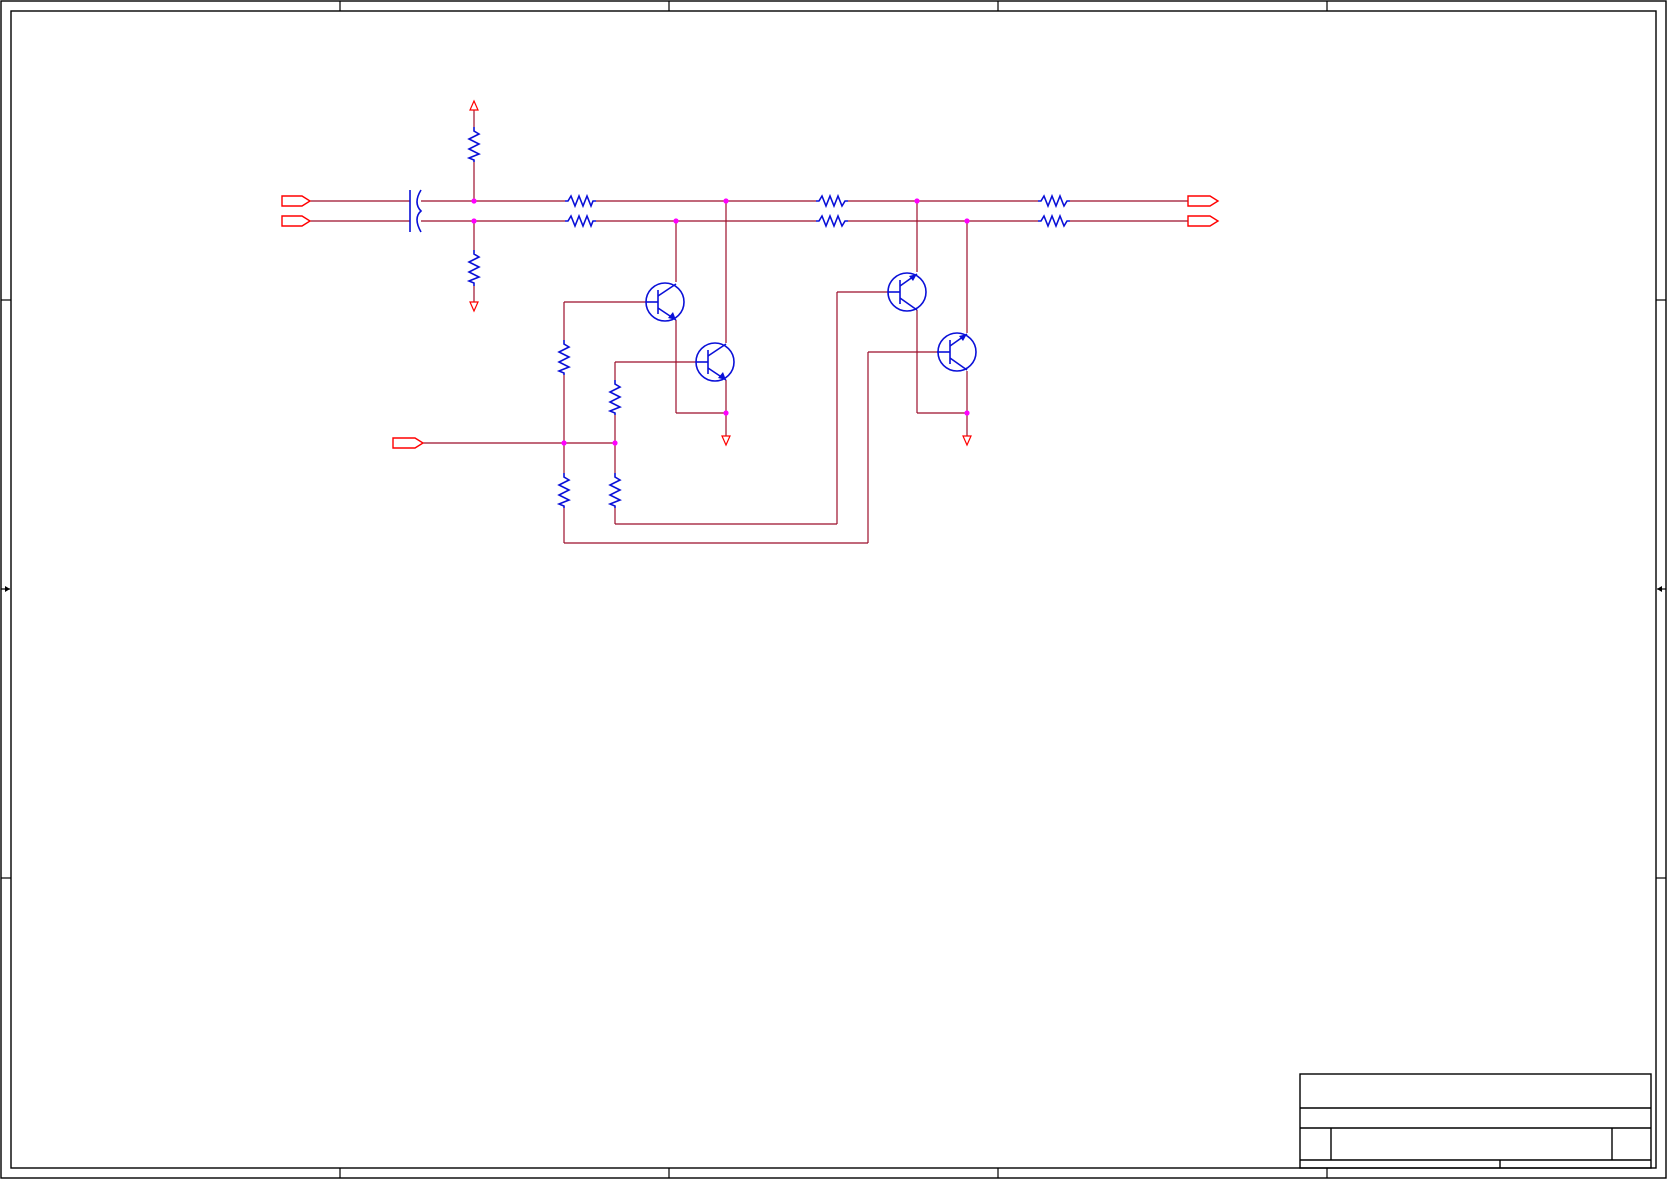 Image resolution: width=1667 pixels, height=1179 pixels. What do you see at coordinates (408, 443) in the screenshot?
I see `port-control-input` at bounding box center [408, 443].